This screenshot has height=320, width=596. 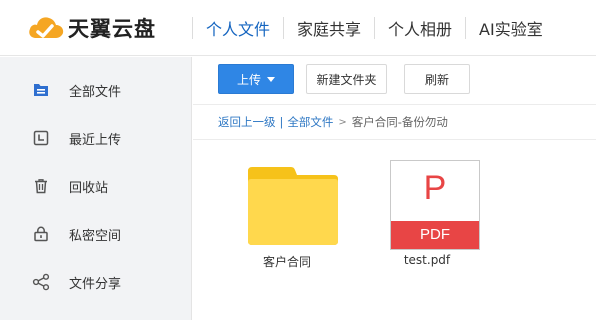 What do you see at coordinates (342, 122) in the screenshot?
I see `breadcrumb-arrow: >` at bounding box center [342, 122].